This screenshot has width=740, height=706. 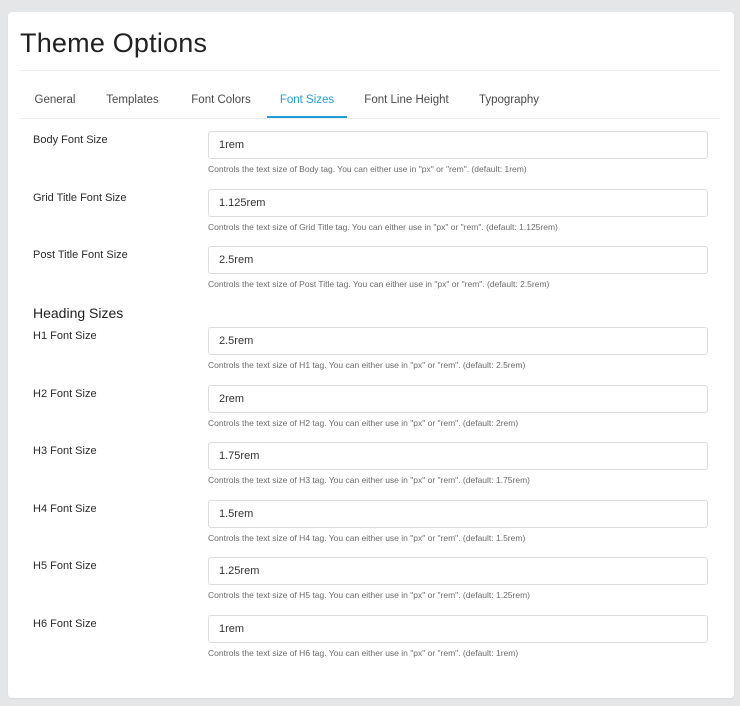 I want to click on h4-font-size-label: H4 Font Size, so click(x=65, y=509).